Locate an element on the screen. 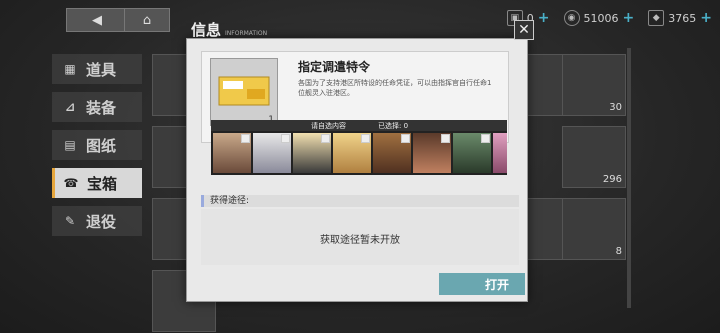 The height and width of the screenshot is (333, 720). bg-item-cell: 30 is located at coordinates (594, 85).